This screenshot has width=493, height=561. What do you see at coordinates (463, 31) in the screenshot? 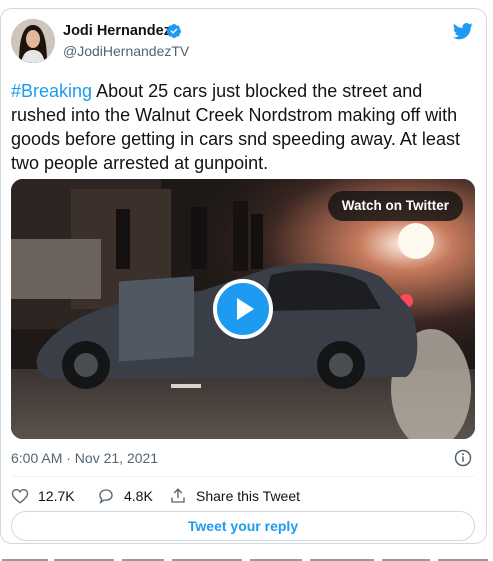
I see `twitter-bird-icon` at bounding box center [463, 31].